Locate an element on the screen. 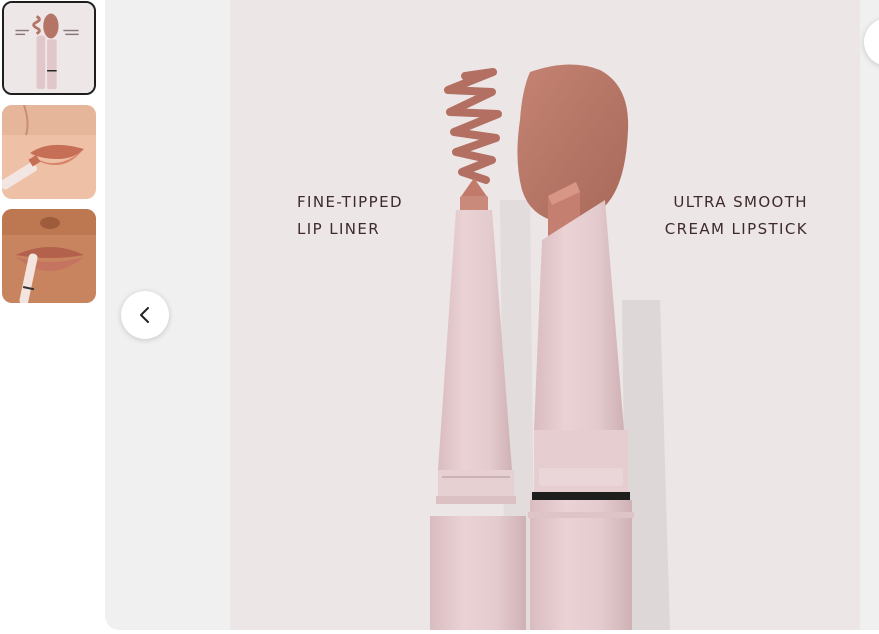 This screenshot has width=879, height=634. thumbnail-model-lipstick is located at coordinates (49, 152).